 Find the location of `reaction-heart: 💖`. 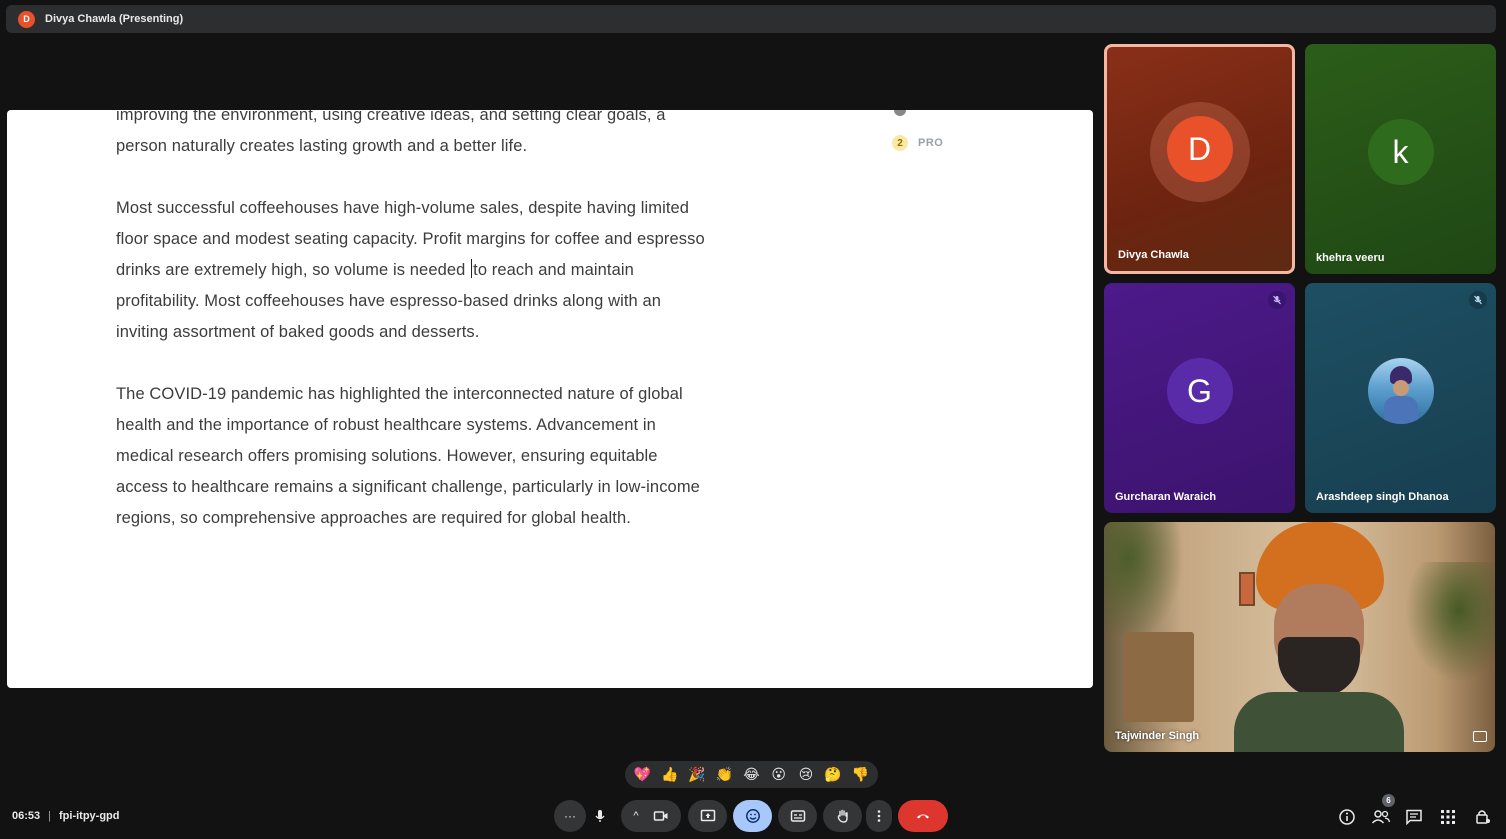

reaction-heart: 💖 is located at coordinates (643, 774).